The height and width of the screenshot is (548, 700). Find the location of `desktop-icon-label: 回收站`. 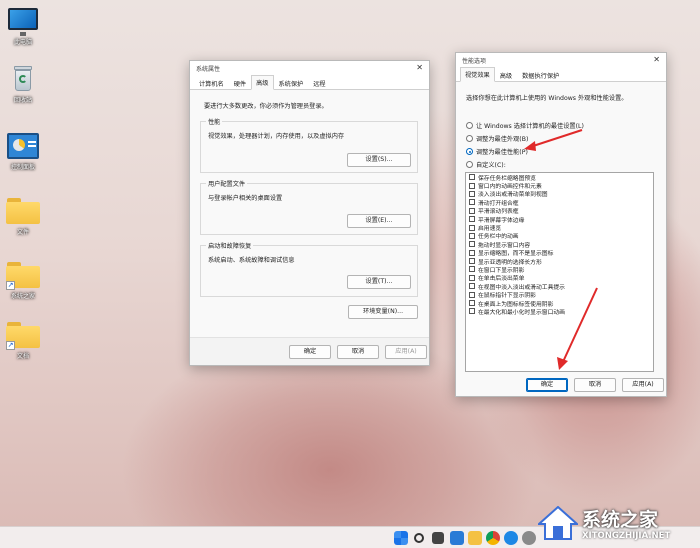

desktop-icon-label: 回收站 is located at coordinates (22, 100).